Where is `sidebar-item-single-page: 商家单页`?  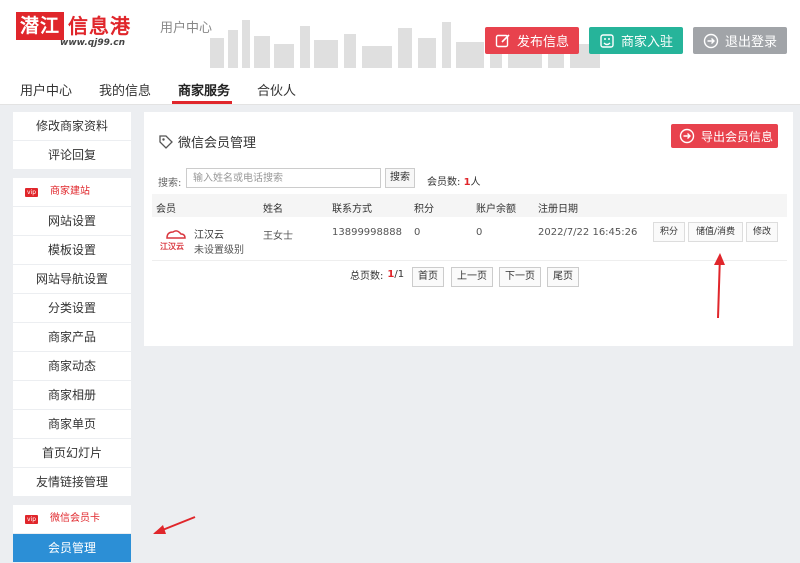
sidebar-item-single-page: 商家单页 is located at coordinates (72, 424).